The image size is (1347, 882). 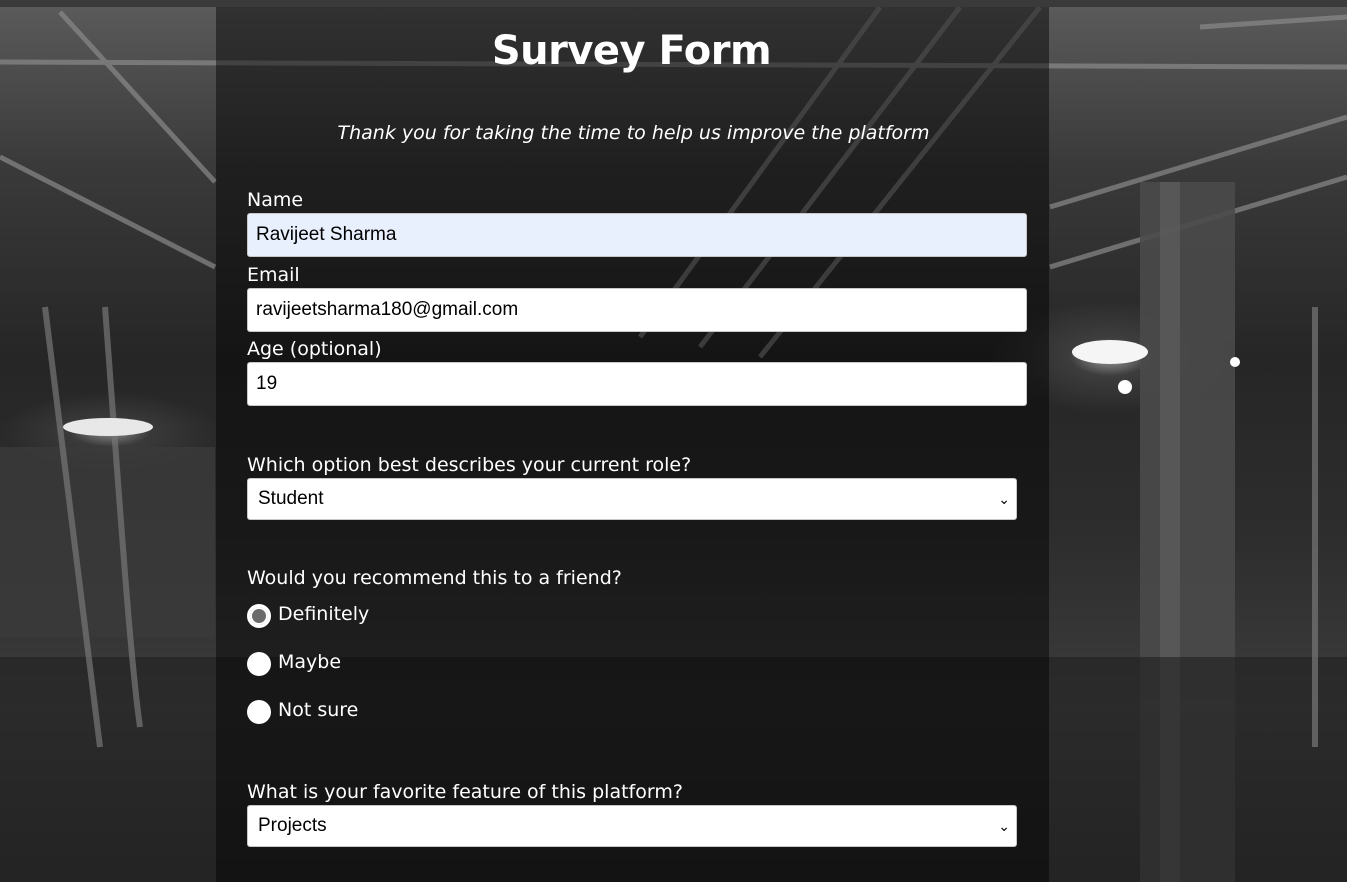 I want to click on name-input: Ravijeet Sharma, so click(x=637, y=235).